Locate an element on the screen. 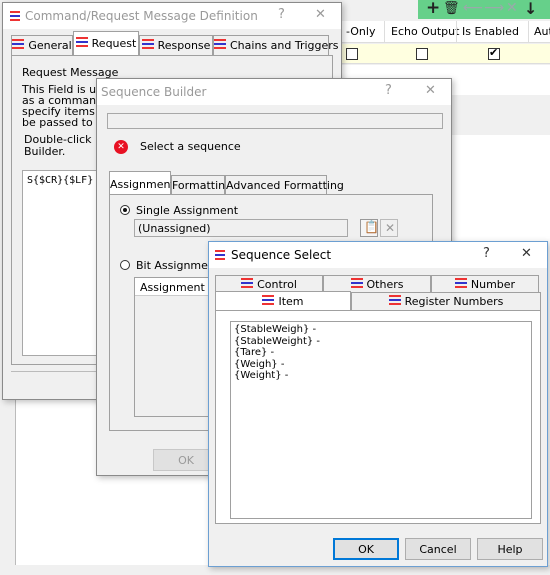  tab-formatting: Formatting is located at coordinates (201, 185).